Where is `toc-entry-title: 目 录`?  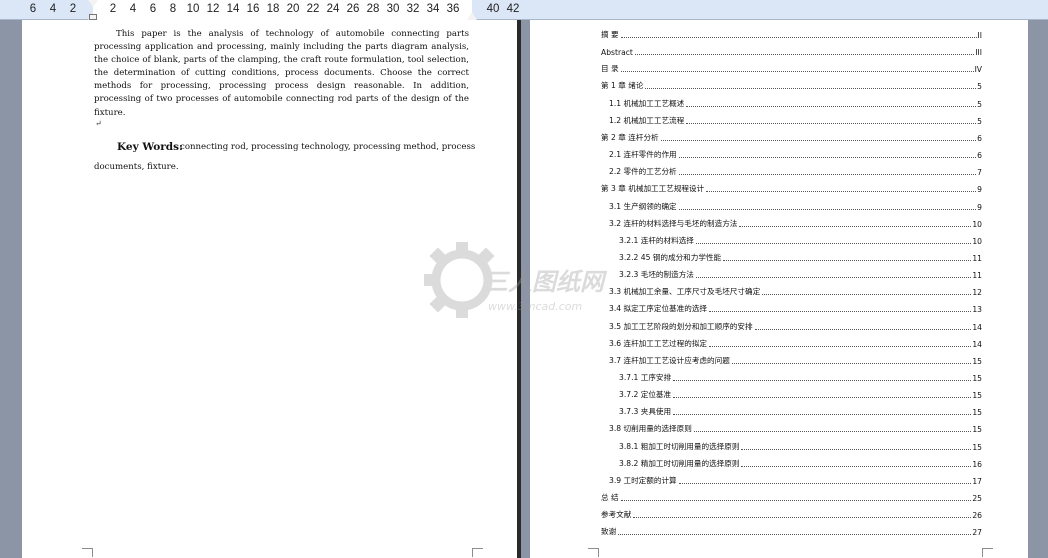
toc-entry-title: 目 录 is located at coordinates (610, 69).